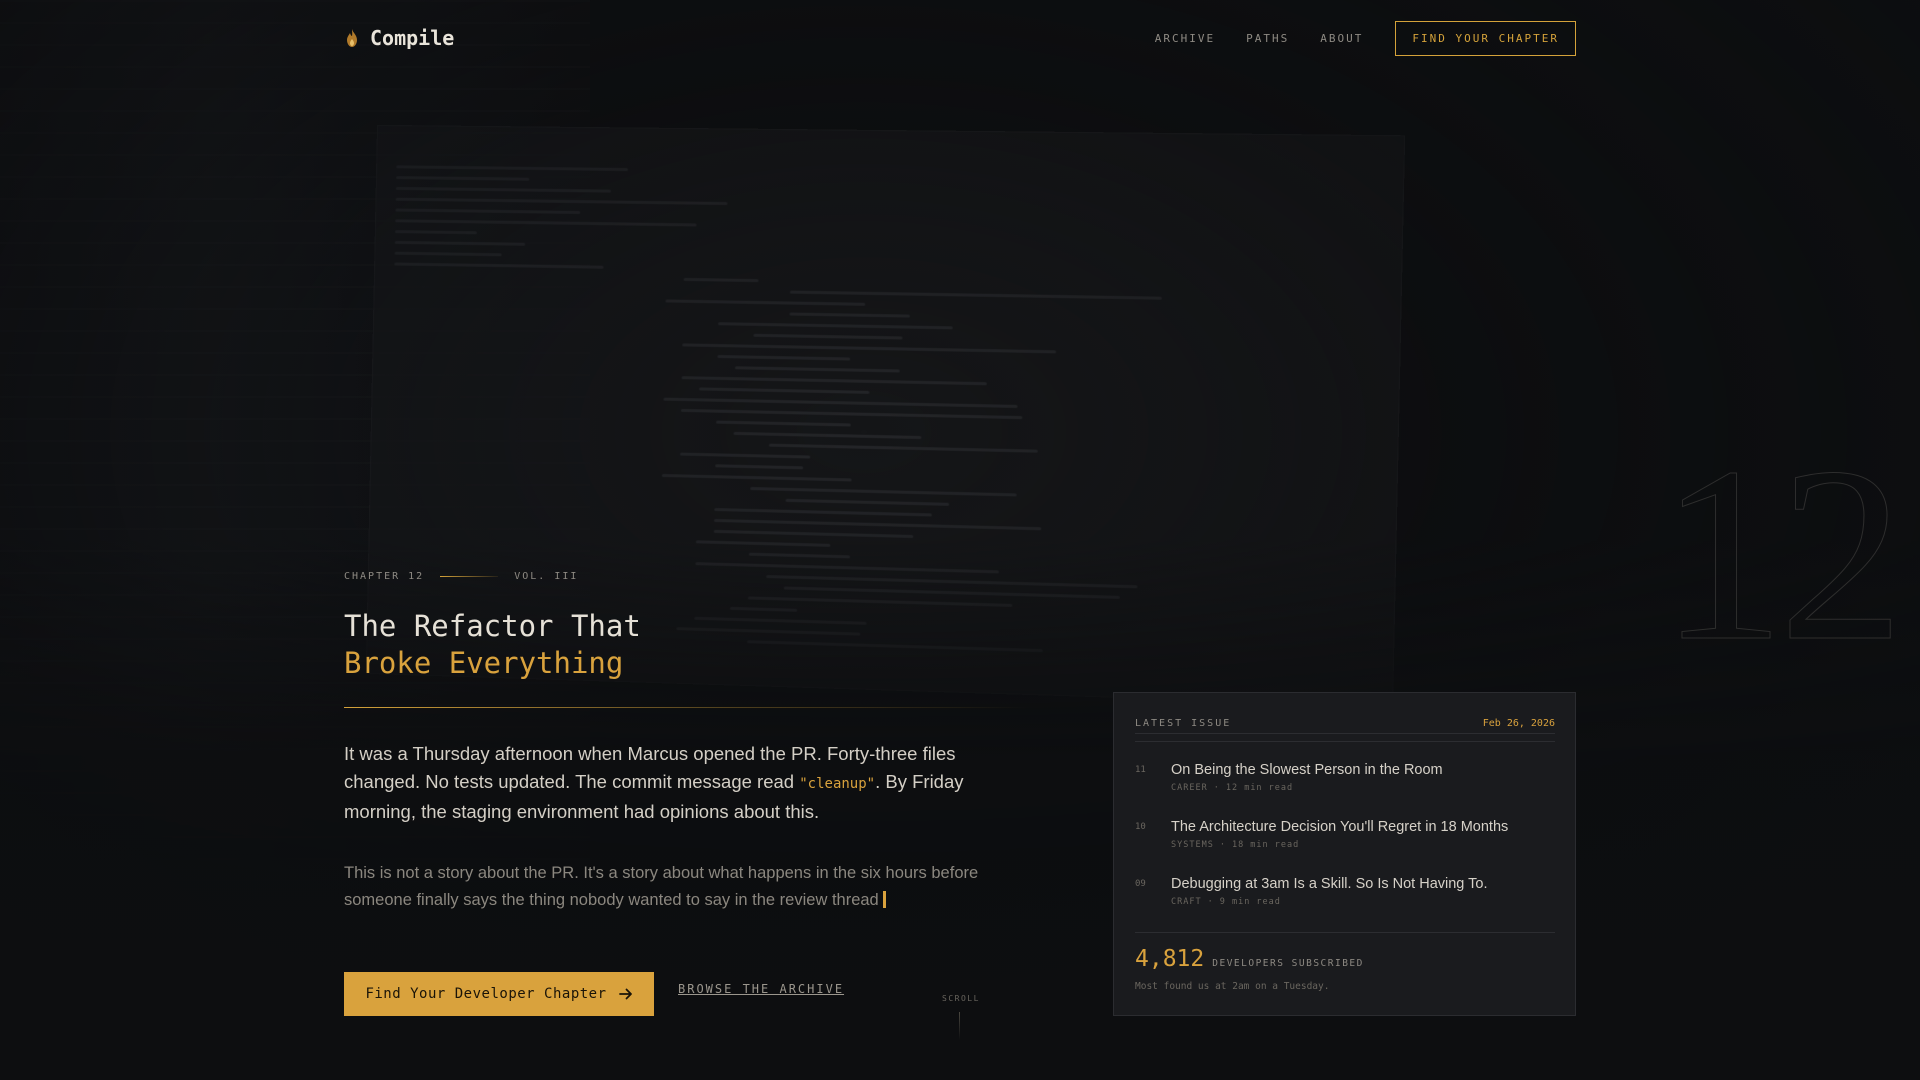  Describe the element at coordinates (1185, 38) in the screenshot. I see `nav-archive: ARCHIVE` at that location.